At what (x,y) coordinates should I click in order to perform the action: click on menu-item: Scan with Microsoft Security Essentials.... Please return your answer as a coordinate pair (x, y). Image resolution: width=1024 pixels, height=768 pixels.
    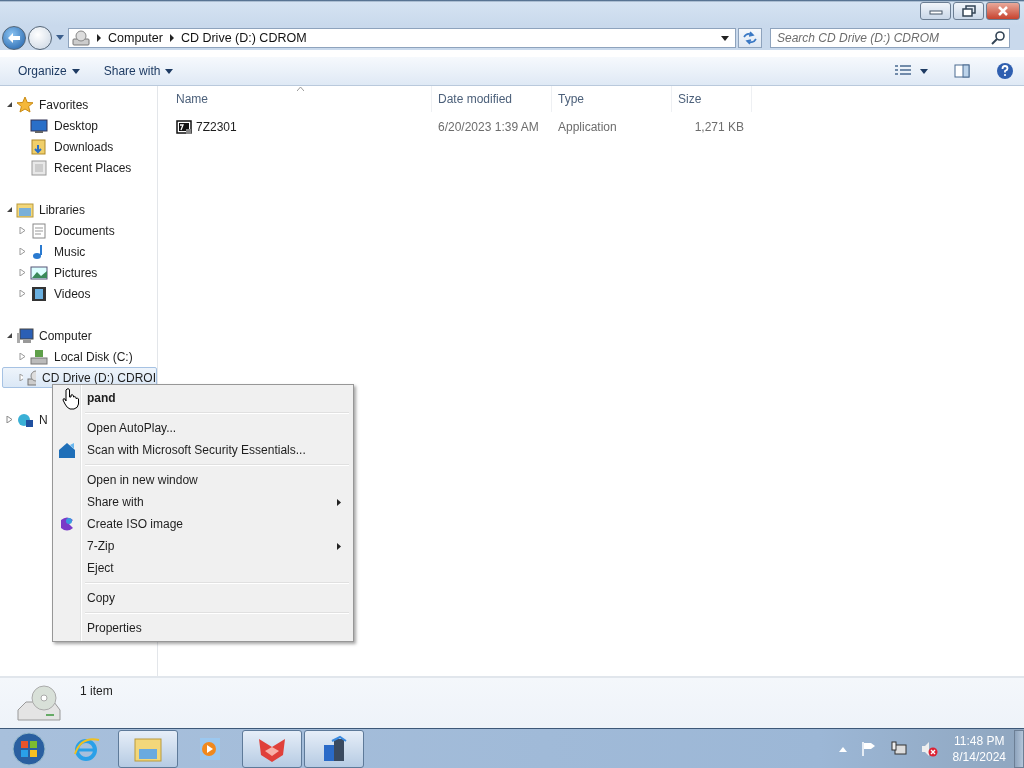
    Looking at the image, I should click on (203, 450).